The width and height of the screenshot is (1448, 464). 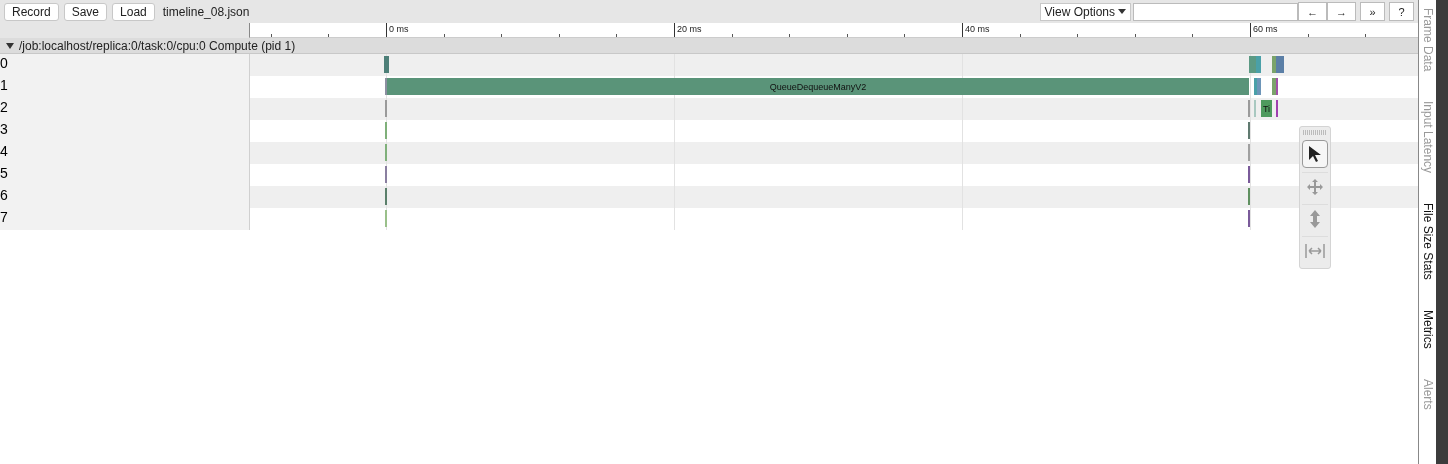 I want to click on ruler-label: 0 ms, so click(x=398, y=29).